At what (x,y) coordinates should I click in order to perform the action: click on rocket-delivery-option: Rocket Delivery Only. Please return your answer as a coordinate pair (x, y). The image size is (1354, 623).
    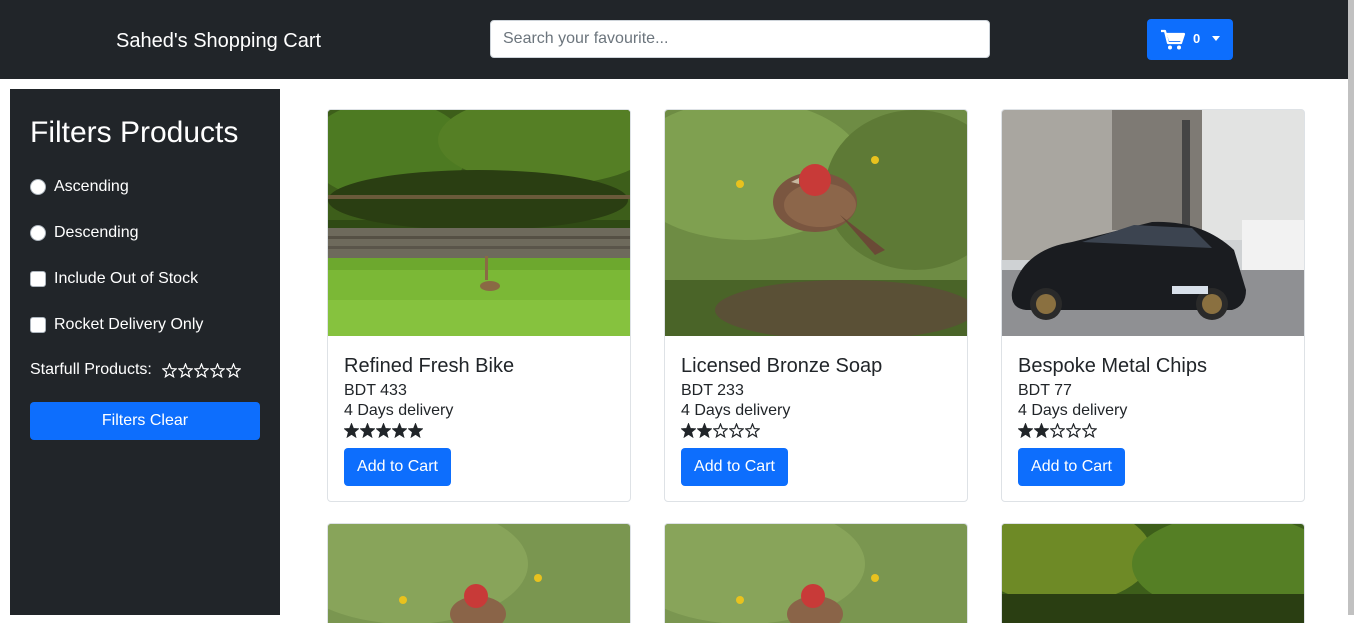
    Looking at the image, I should click on (116, 325).